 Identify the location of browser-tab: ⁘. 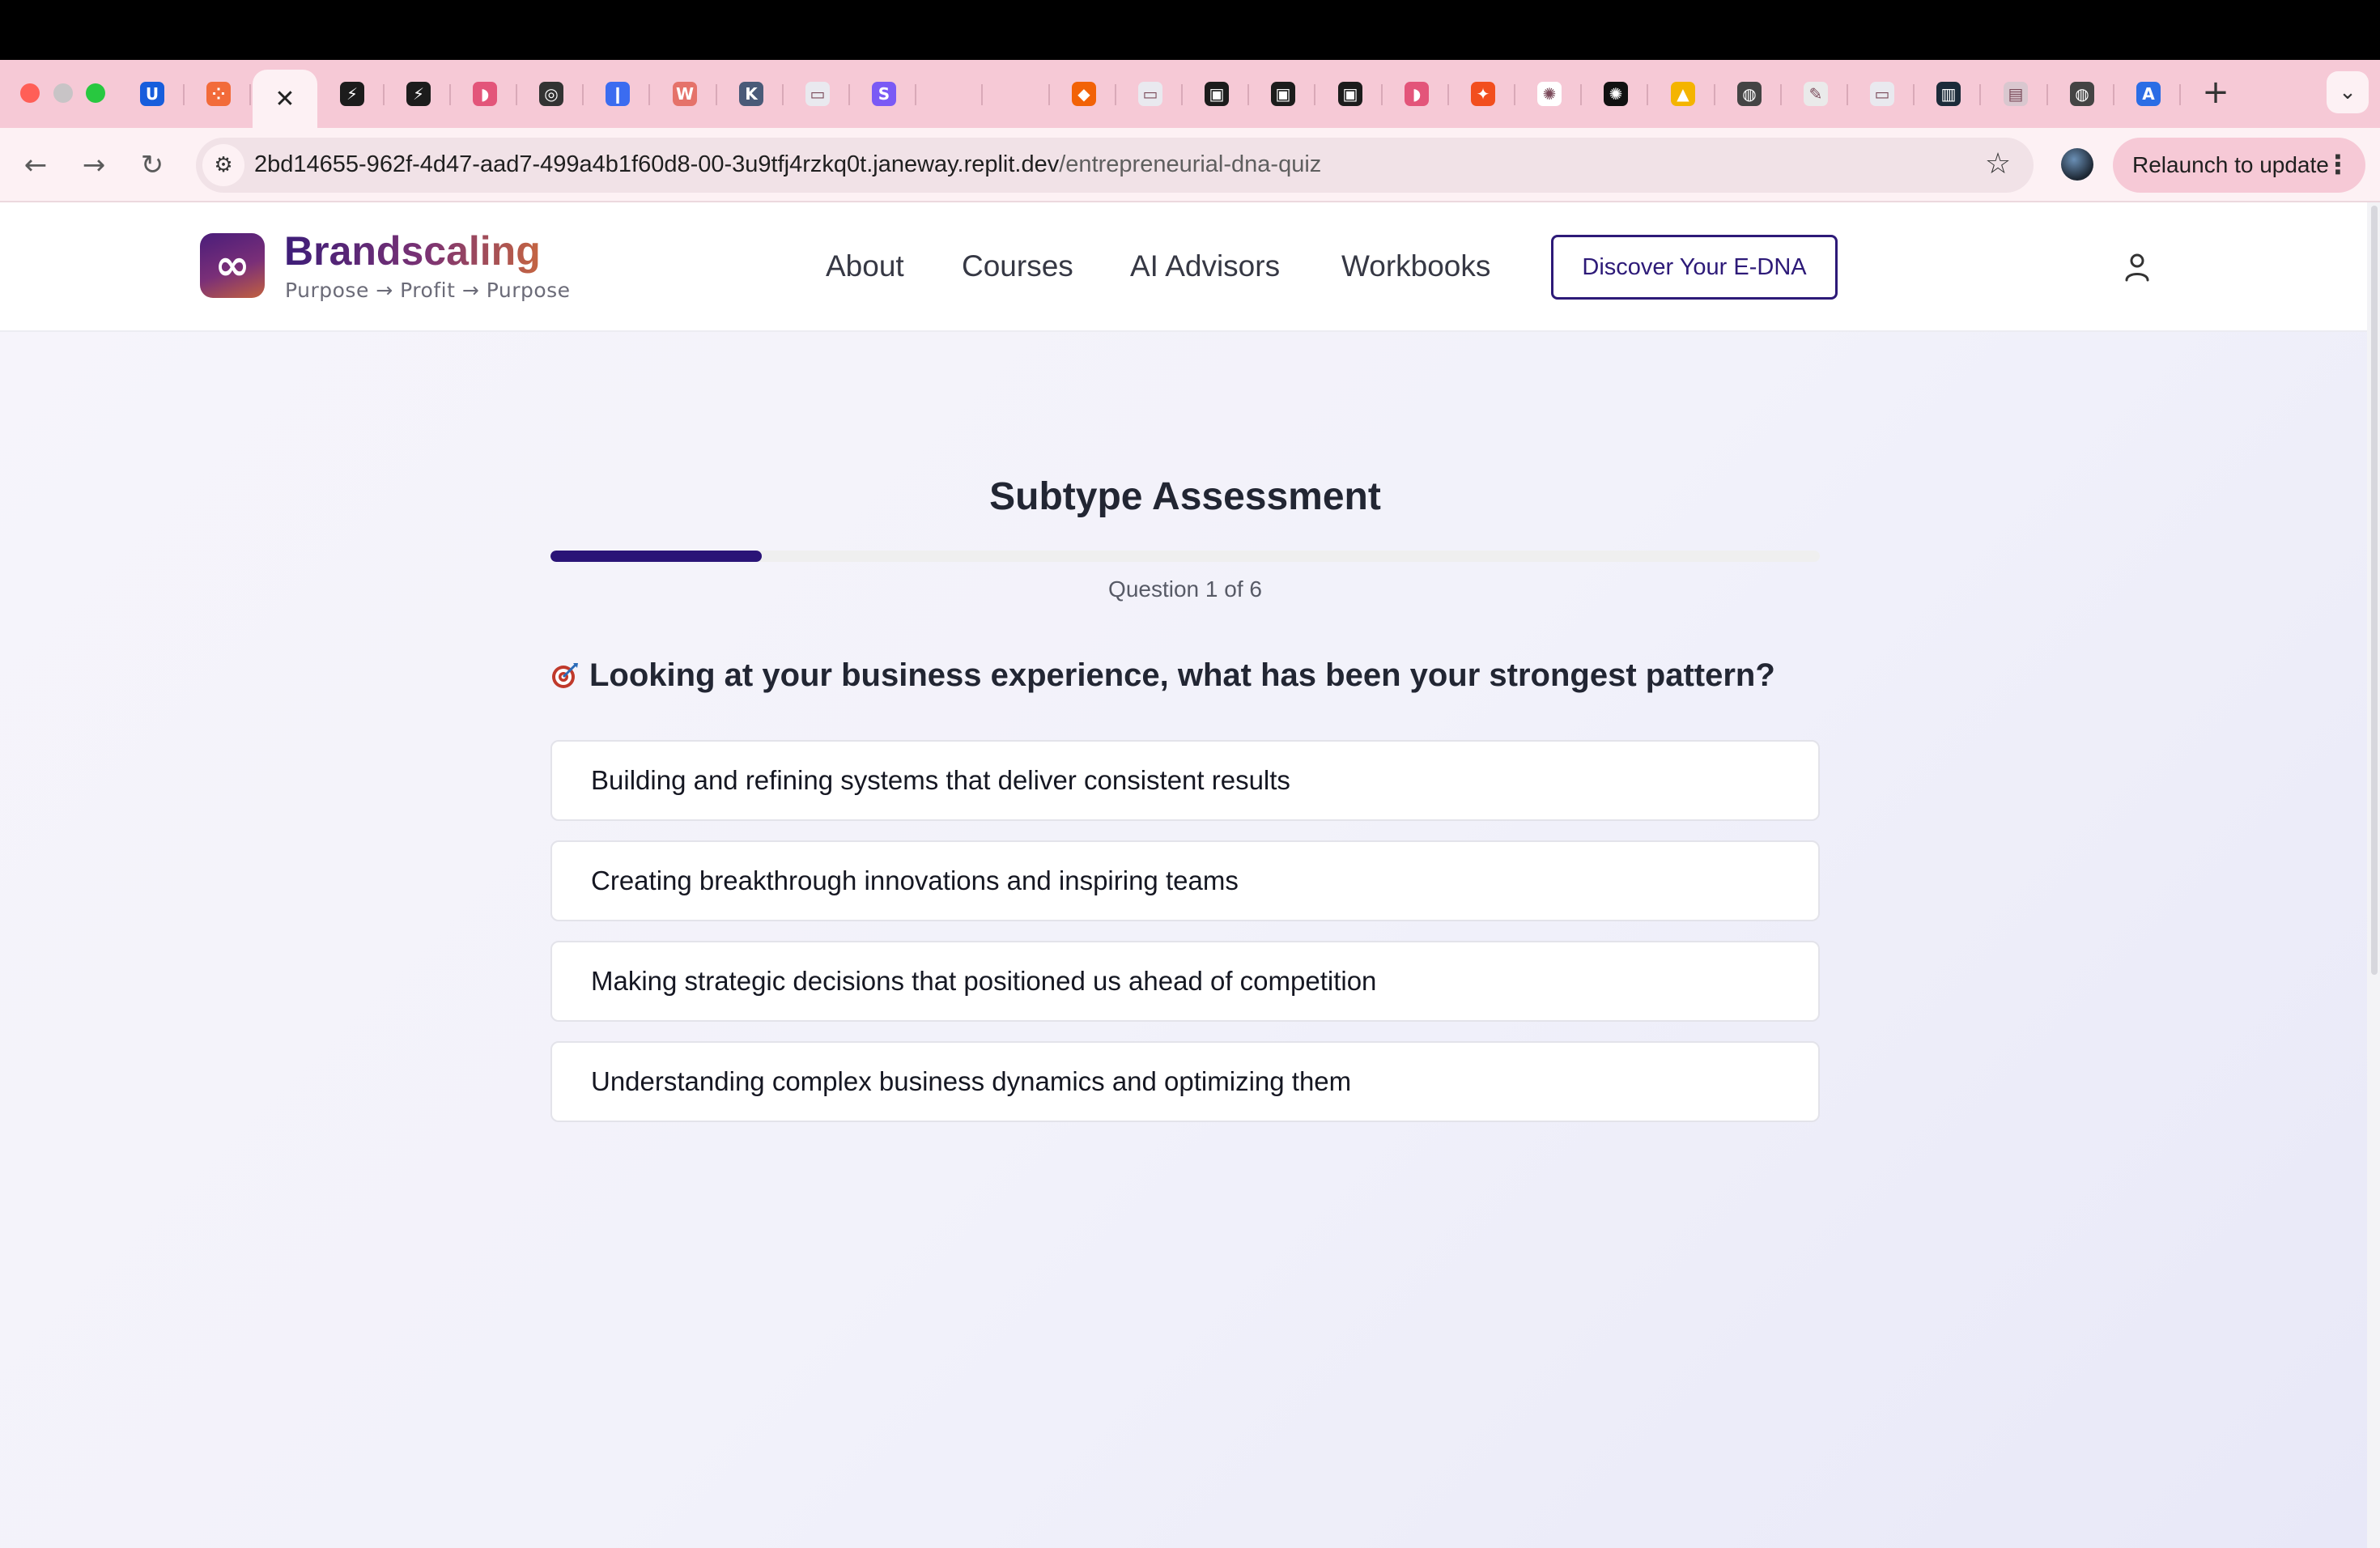
(219, 94).